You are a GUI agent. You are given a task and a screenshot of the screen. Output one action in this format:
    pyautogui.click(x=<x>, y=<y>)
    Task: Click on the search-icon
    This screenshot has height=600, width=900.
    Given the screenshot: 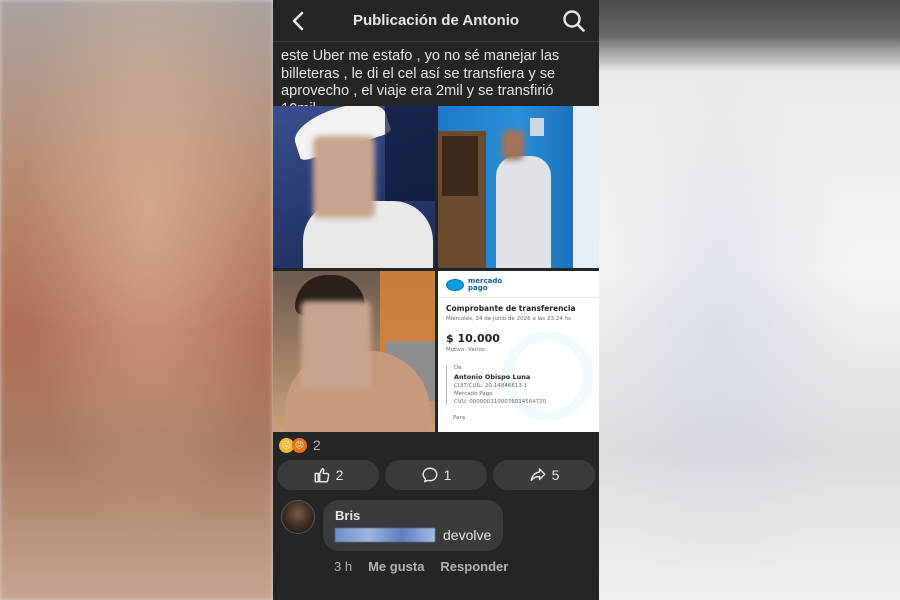 What is the action you would take?
    pyautogui.click(x=574, y=20)
    